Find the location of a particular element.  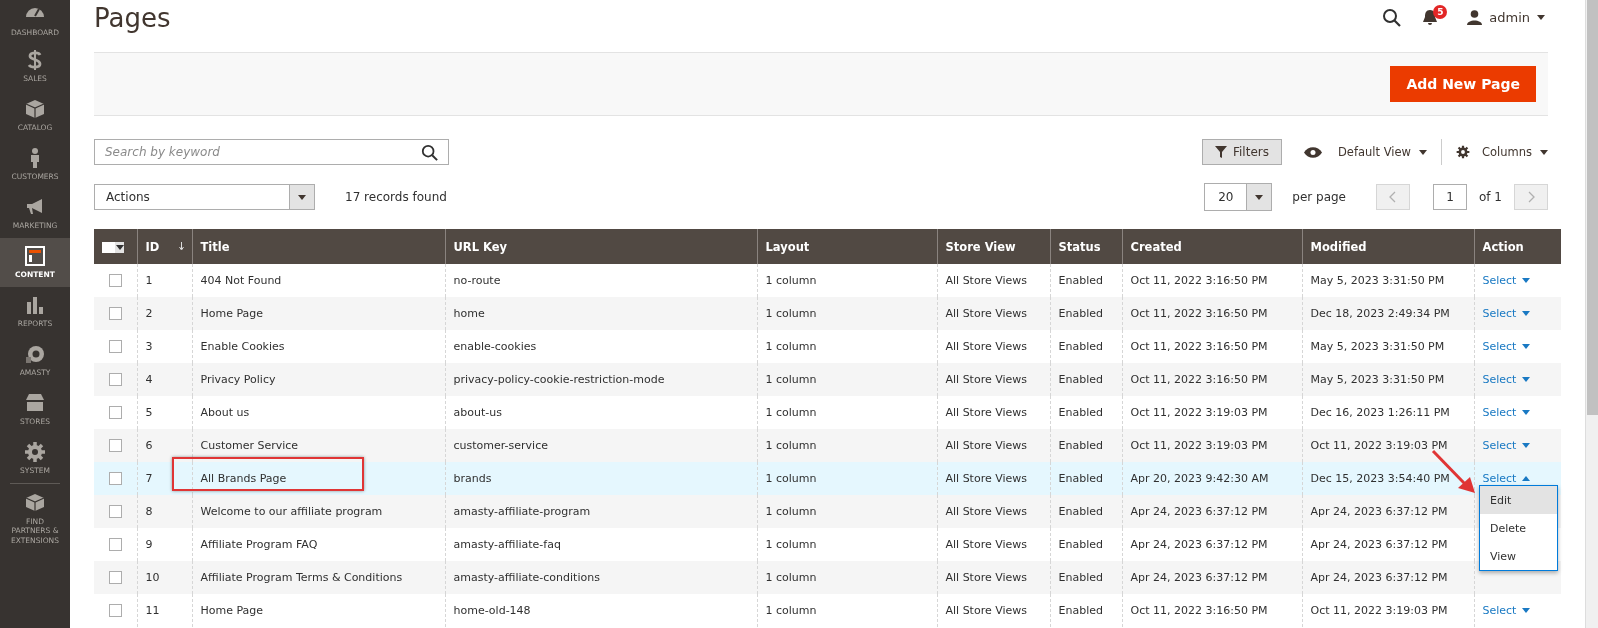

column-header: ID is located at coordinates (164, 246).